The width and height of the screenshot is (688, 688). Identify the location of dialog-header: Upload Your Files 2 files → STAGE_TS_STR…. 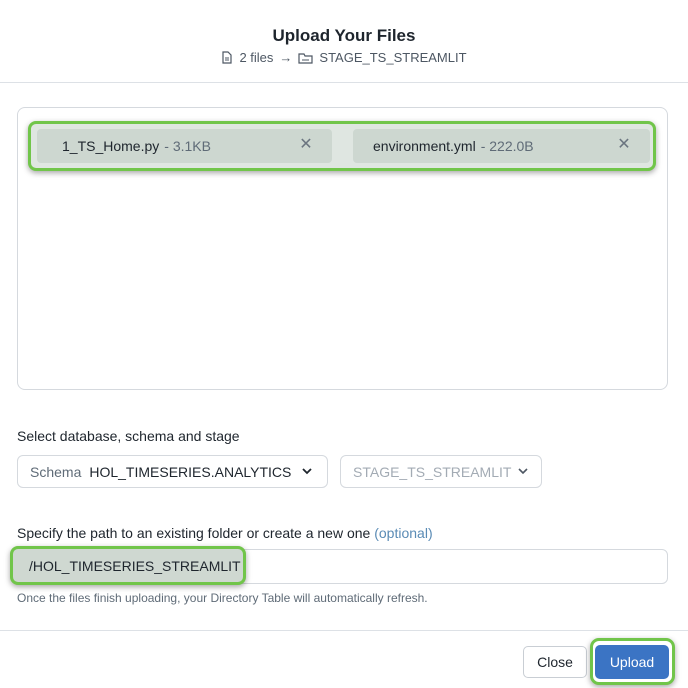
(344, 41).